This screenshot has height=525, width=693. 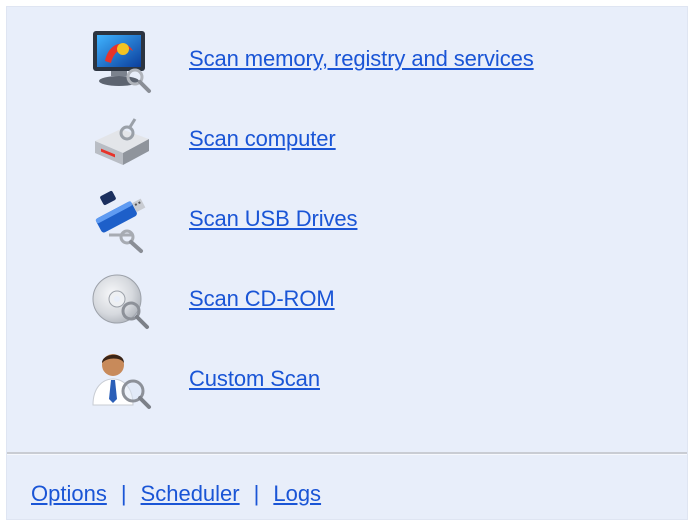 I want to click on usb-drive-icon, so click(x=121, y=221).